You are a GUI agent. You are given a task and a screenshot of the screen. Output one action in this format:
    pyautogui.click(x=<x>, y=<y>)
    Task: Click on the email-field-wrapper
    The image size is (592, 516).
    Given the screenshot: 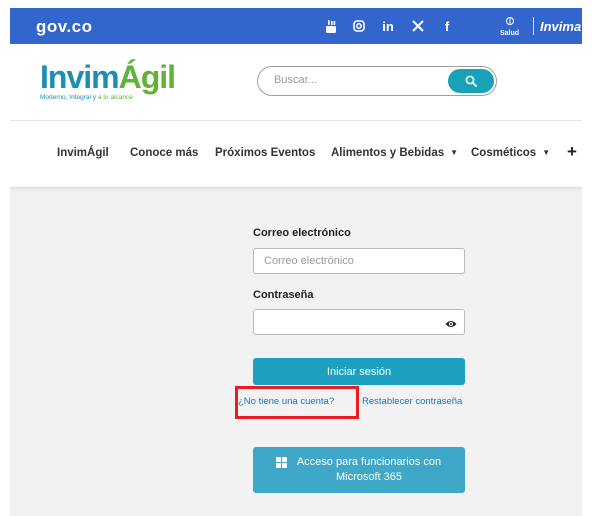 What is the action you would take?
    pyautogui.click(x=359, y=261)
    